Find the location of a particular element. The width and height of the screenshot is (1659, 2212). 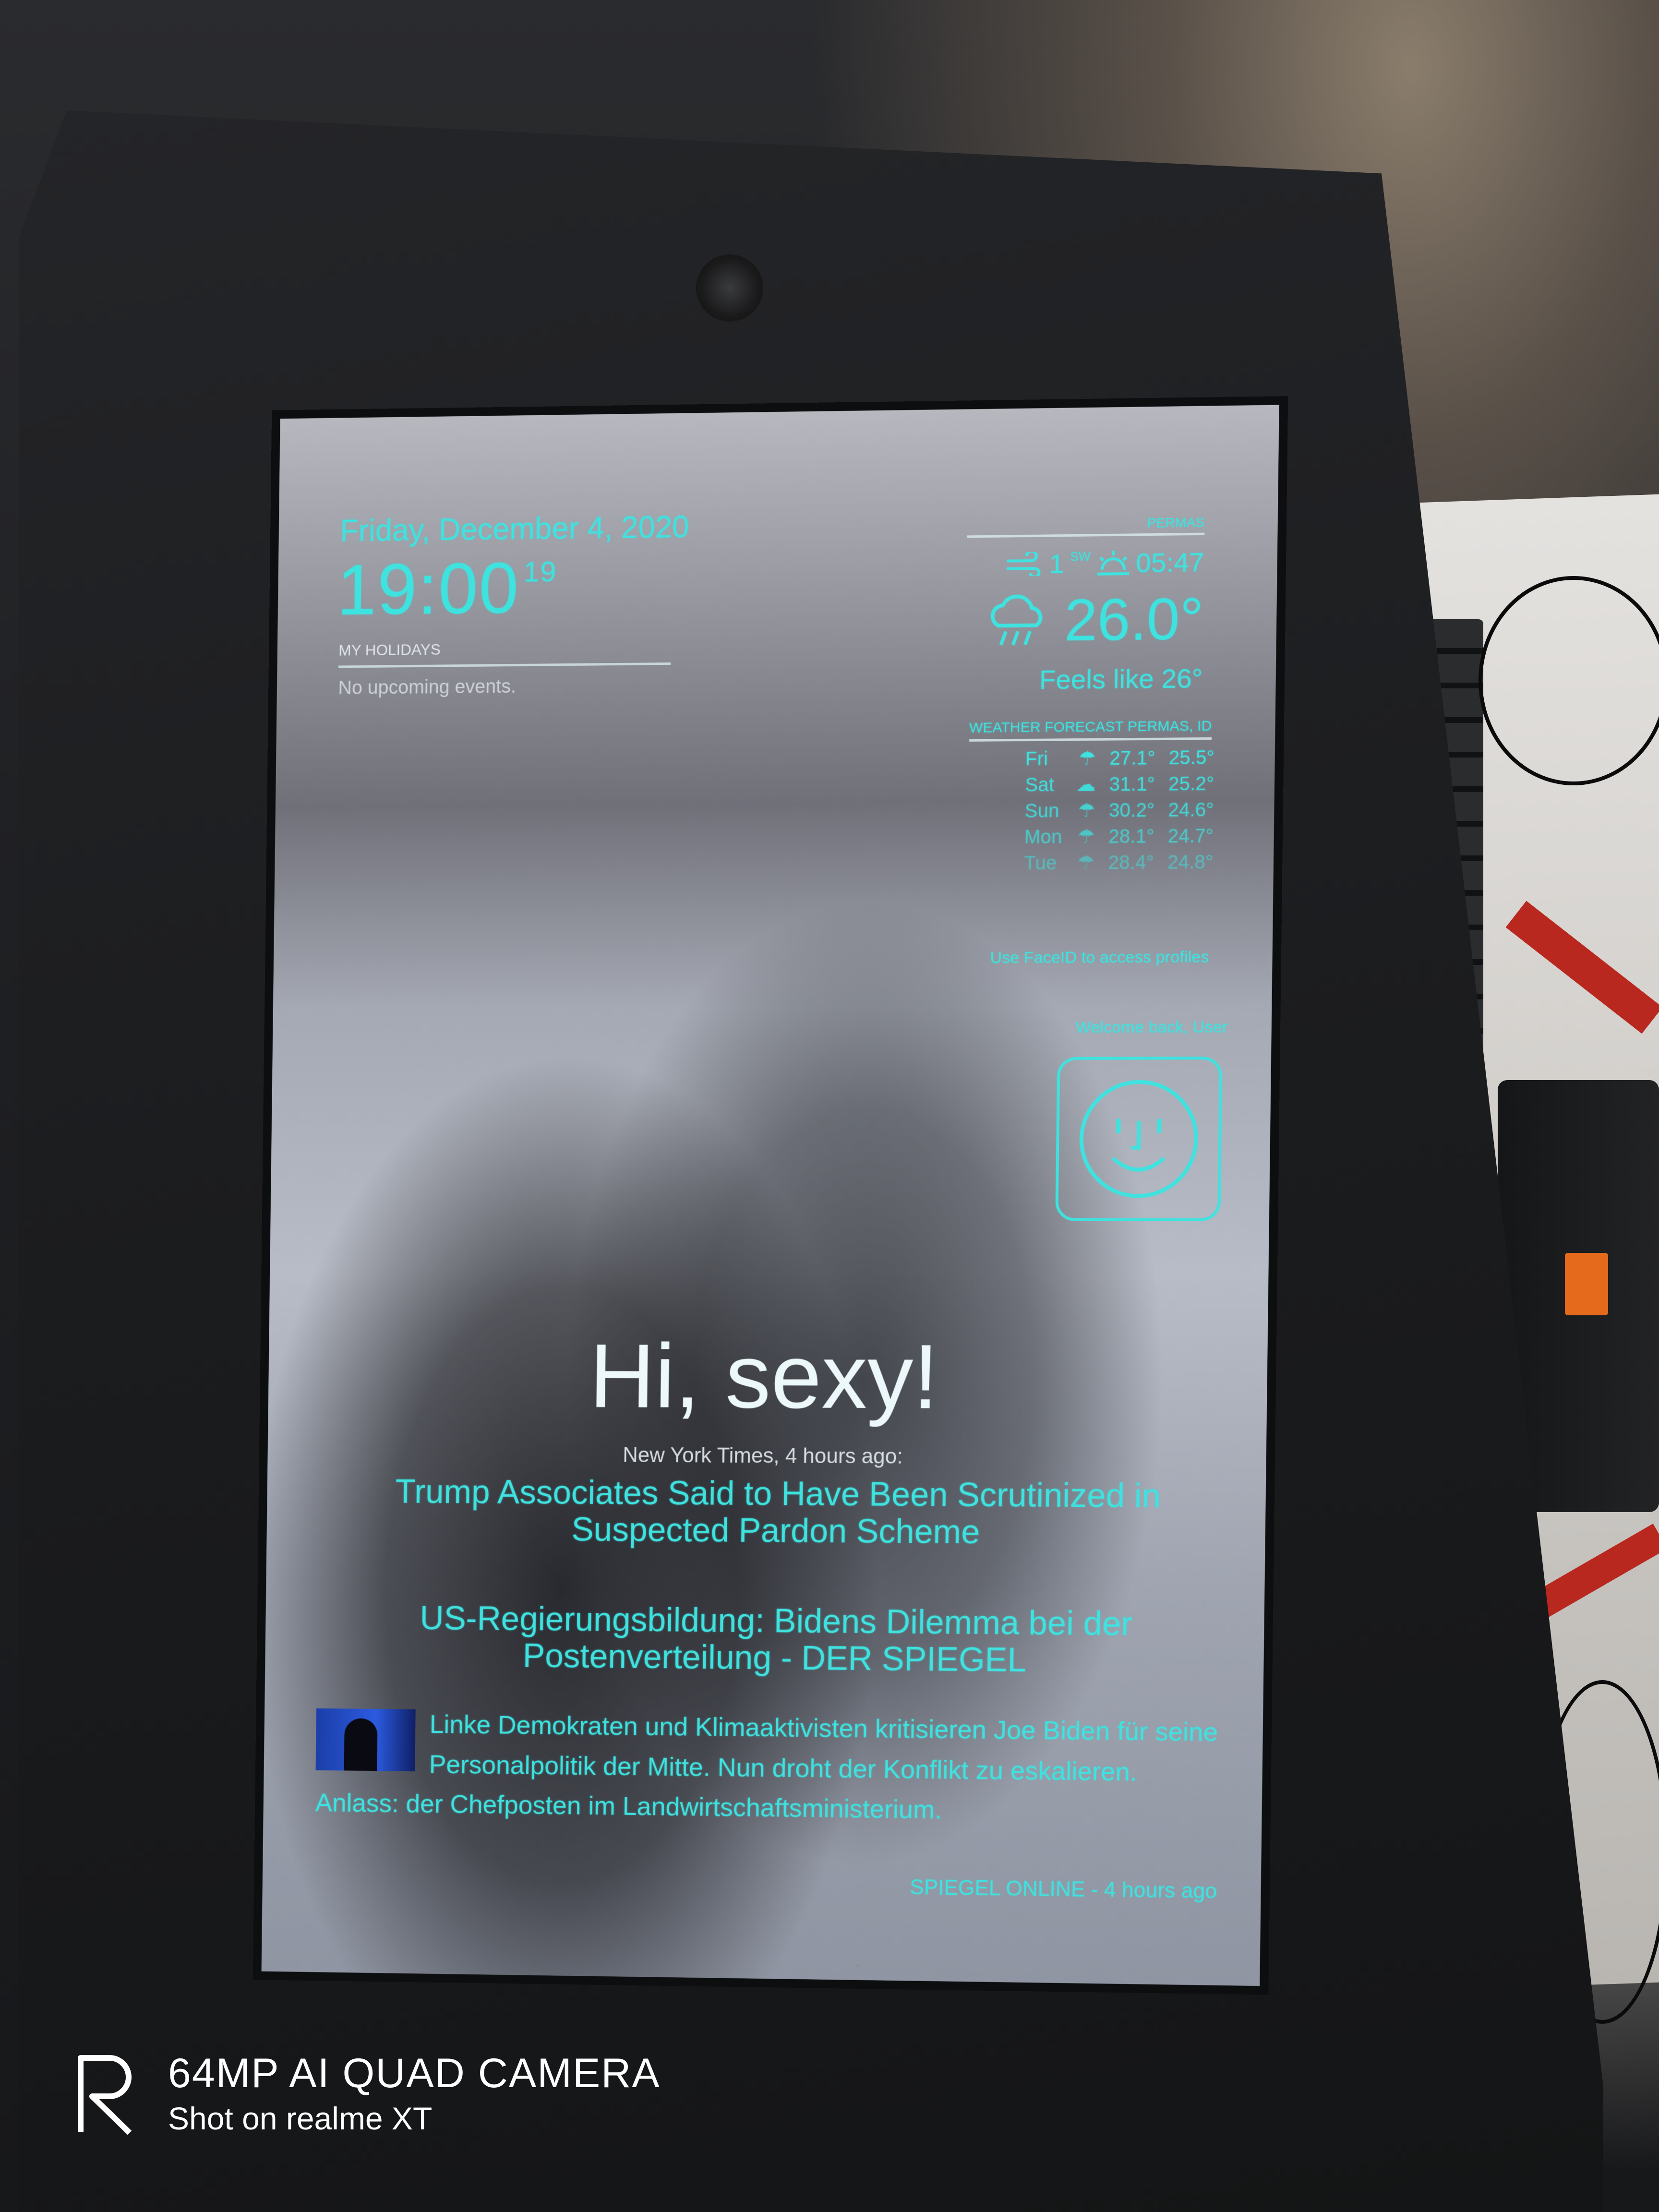

face-id-icon is located at coordinates (1138, 1139).